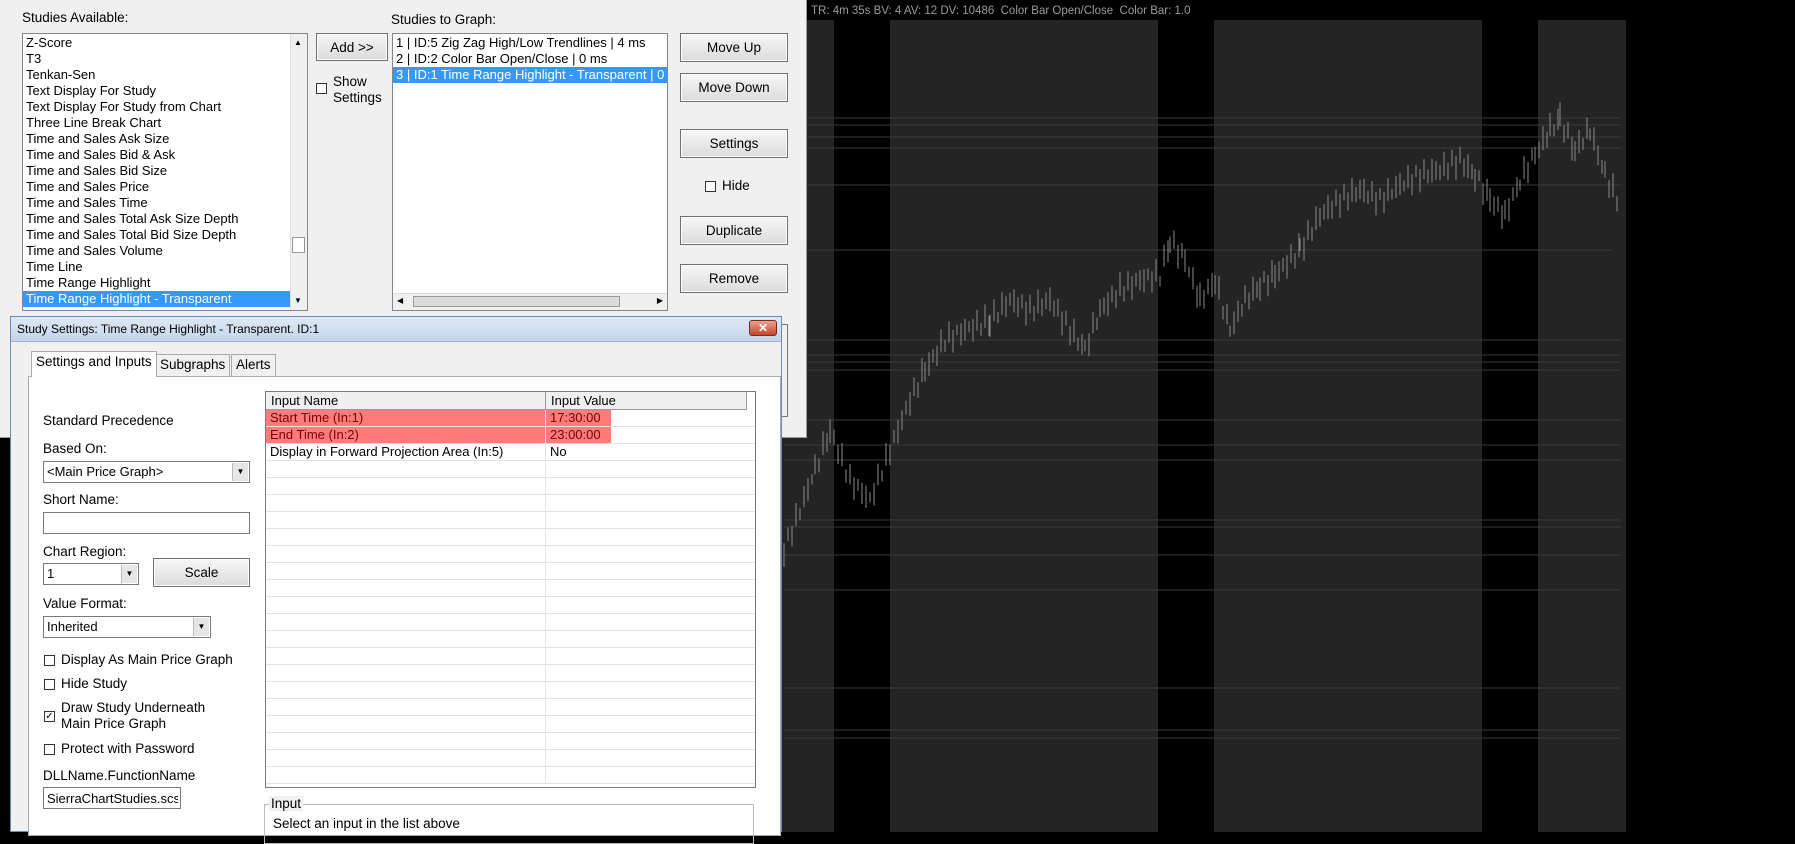 Image resolution: width=1795 pixels, height=844 pixels. What do you see at coordinates (157, 107) in the screenshot?
I see `available-study-item: Text Display For Study from Chart` at bounding box center [157, 107].